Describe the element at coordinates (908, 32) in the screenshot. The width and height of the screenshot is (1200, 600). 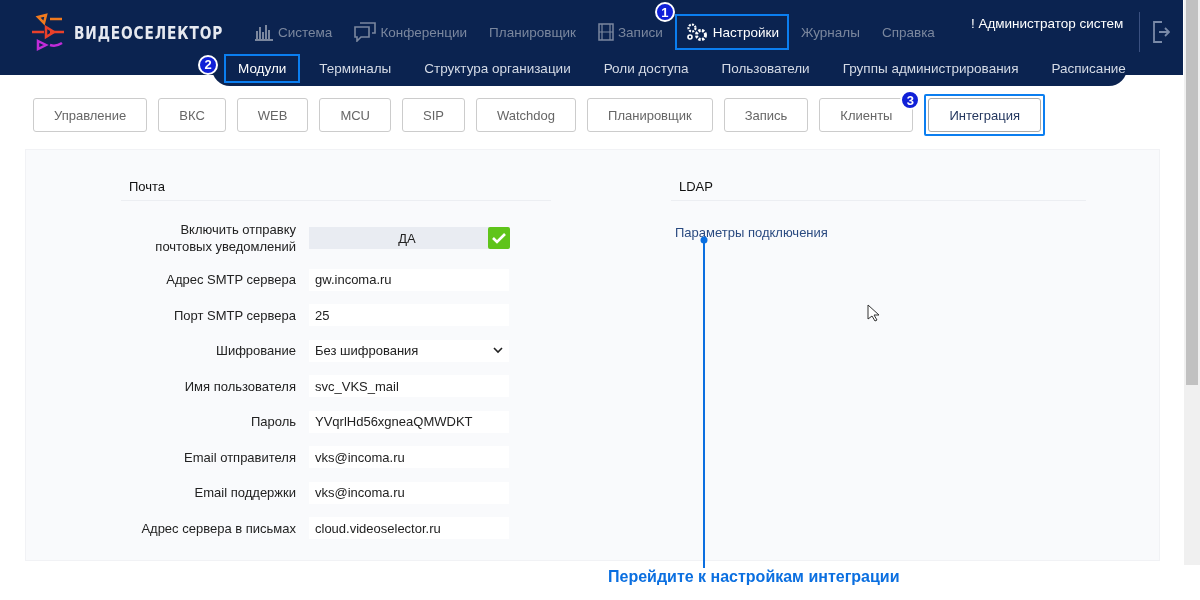
I see `nav-item: Справка` at that location.